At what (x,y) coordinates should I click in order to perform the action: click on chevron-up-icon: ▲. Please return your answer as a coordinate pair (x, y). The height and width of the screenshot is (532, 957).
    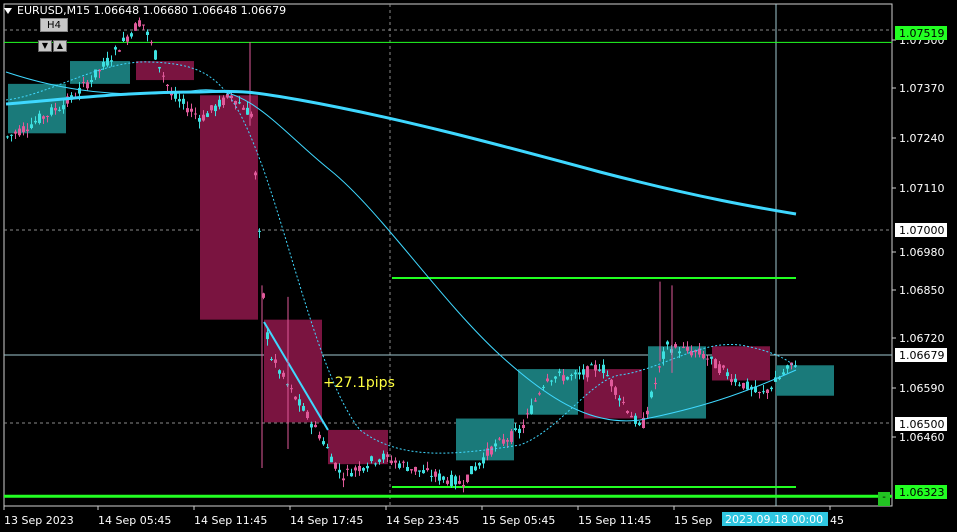
    Looking at the image, I should click on (60, 46).